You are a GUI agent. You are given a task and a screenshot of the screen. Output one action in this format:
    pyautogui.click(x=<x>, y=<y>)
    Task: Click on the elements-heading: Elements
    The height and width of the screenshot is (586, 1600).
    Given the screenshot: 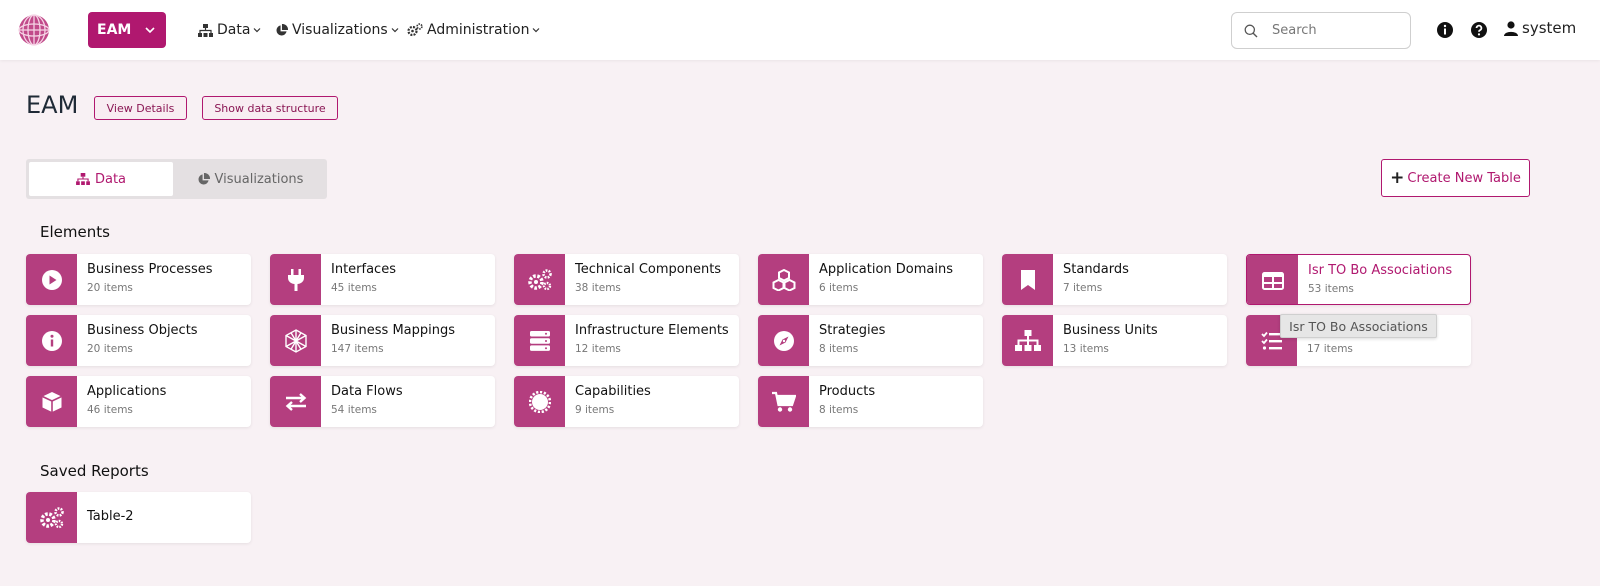 What is the action you would take?
    pyautogui.click(x=75, y=232)
    